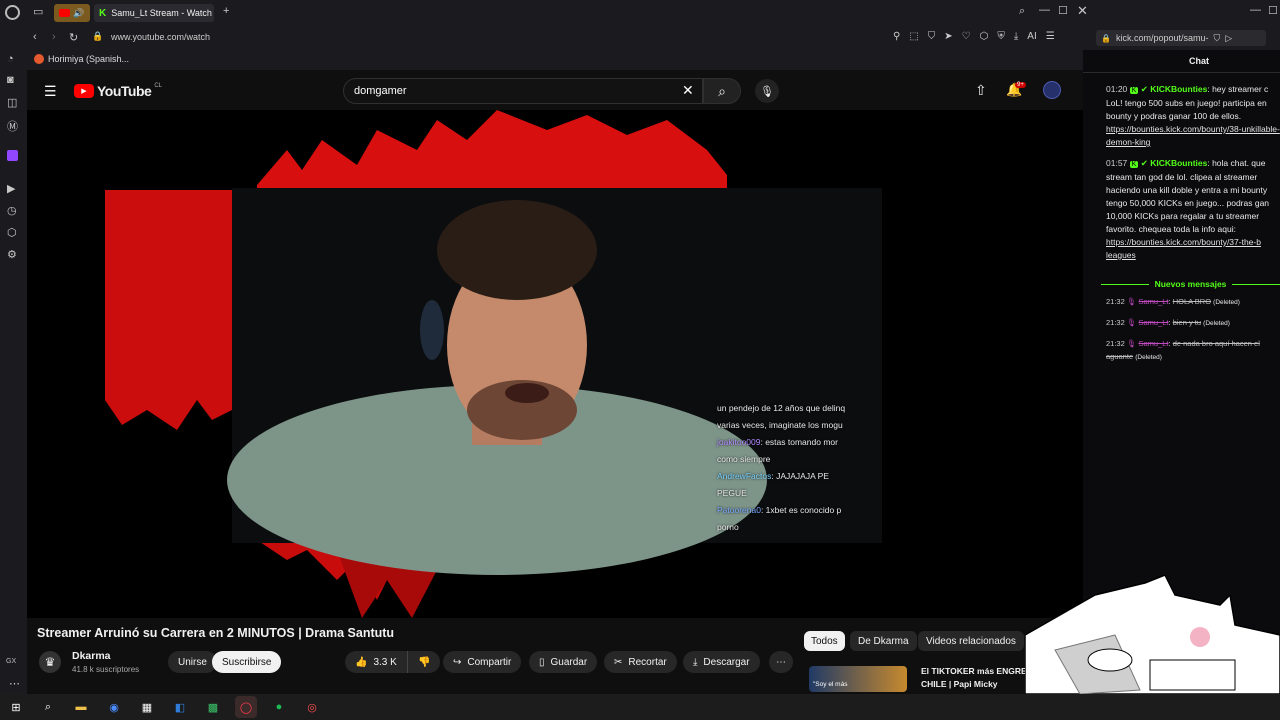 The image size is (1280, 720). What do you see at coordinates (1016, 36) in the screenshot?
I see `download-icon: ⤓` at bounding box center [1016, 36].